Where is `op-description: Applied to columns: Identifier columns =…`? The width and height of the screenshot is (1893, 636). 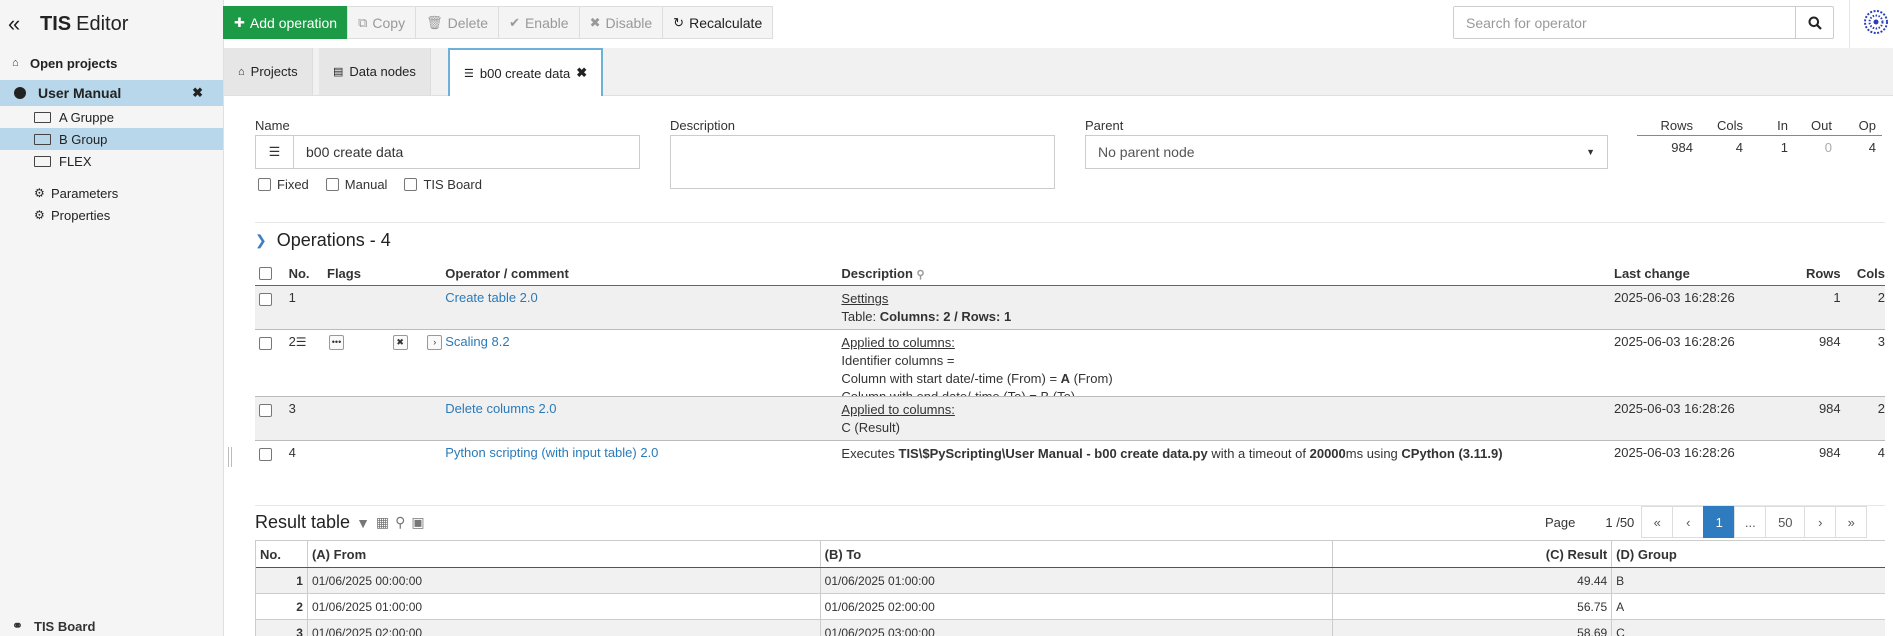
op-description: Applied to columns: Identifier columns =… is located at coordinates (1227, 363).